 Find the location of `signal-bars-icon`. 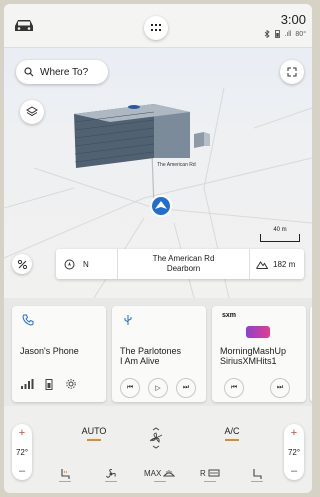

signal-bars-icon is located at coordinates (27, 384).